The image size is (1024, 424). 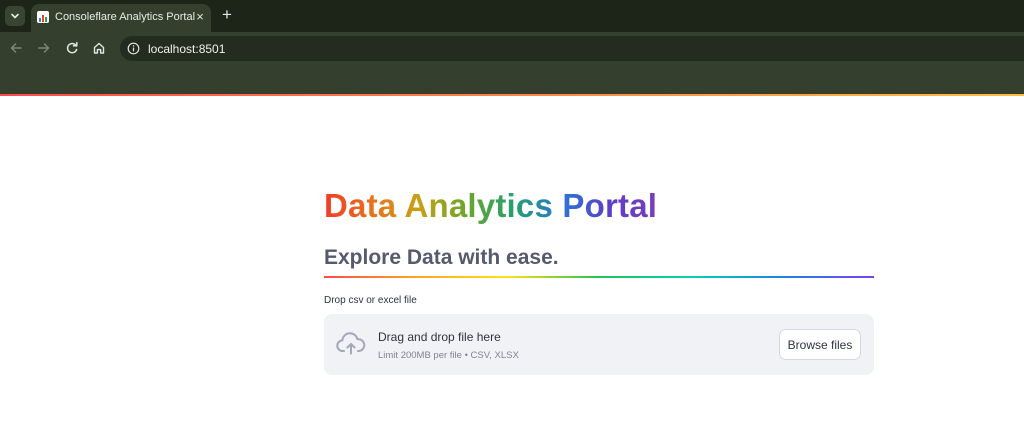 I want to click on arrow-right-icon, so click(x=44, y=48).